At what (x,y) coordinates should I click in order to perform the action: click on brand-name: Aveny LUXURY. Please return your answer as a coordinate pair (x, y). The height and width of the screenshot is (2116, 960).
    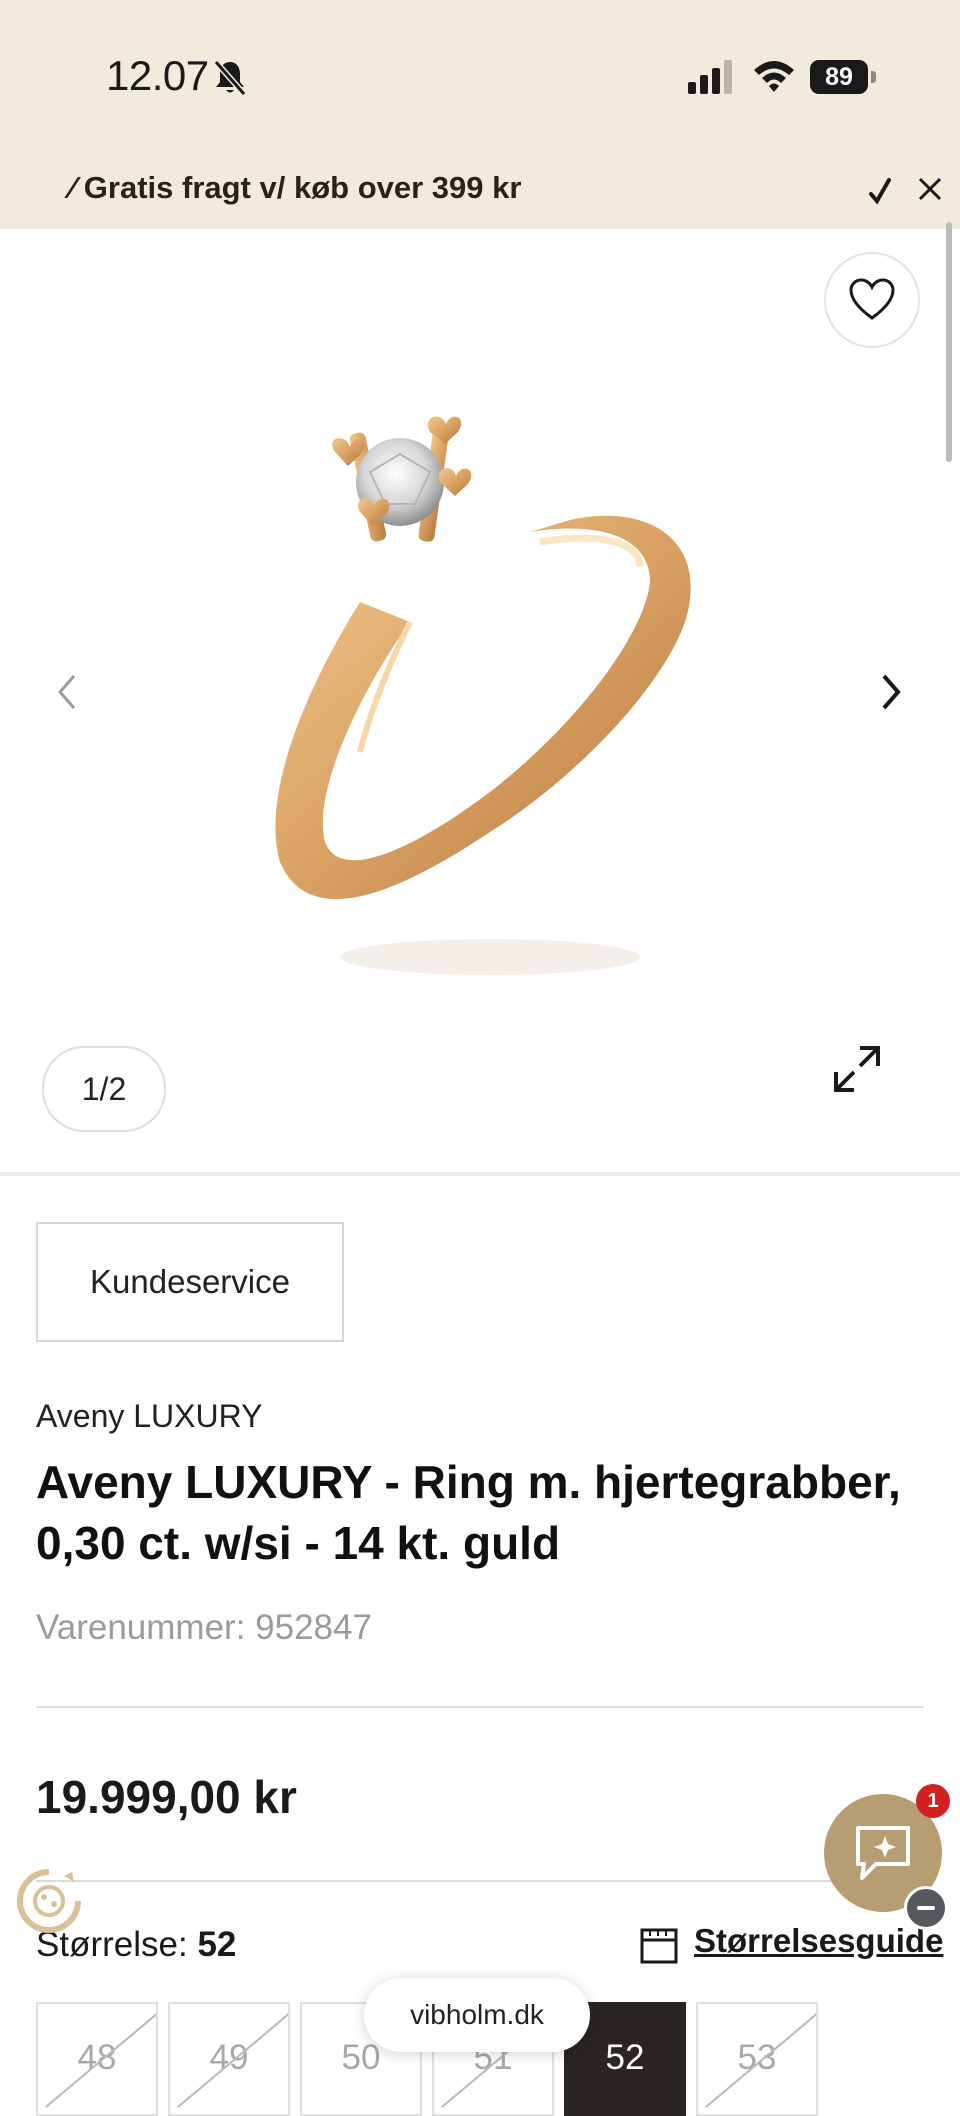
    Looking at the image, I should click on (149, 1416).